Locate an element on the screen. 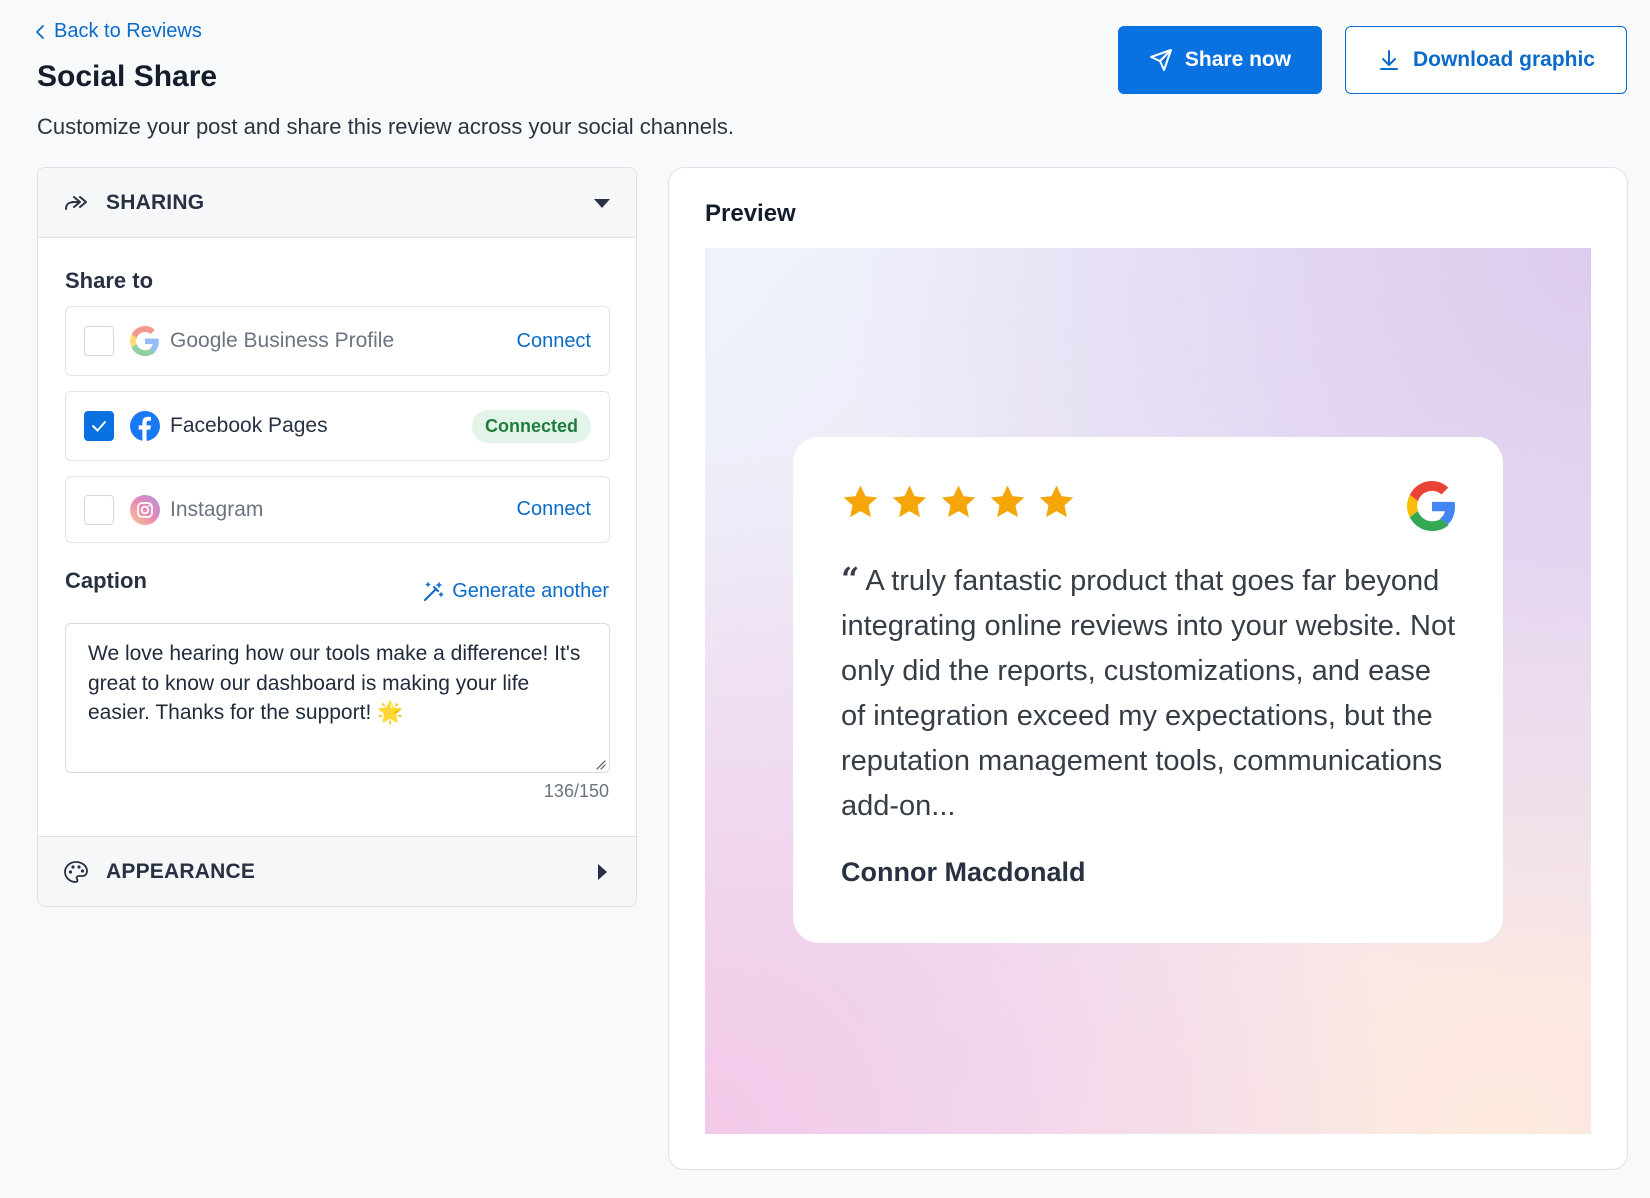 The width and height of the screenshot is (1650, 1198). instagram-platform-name: Instagram is located at coordinates (217, 509).